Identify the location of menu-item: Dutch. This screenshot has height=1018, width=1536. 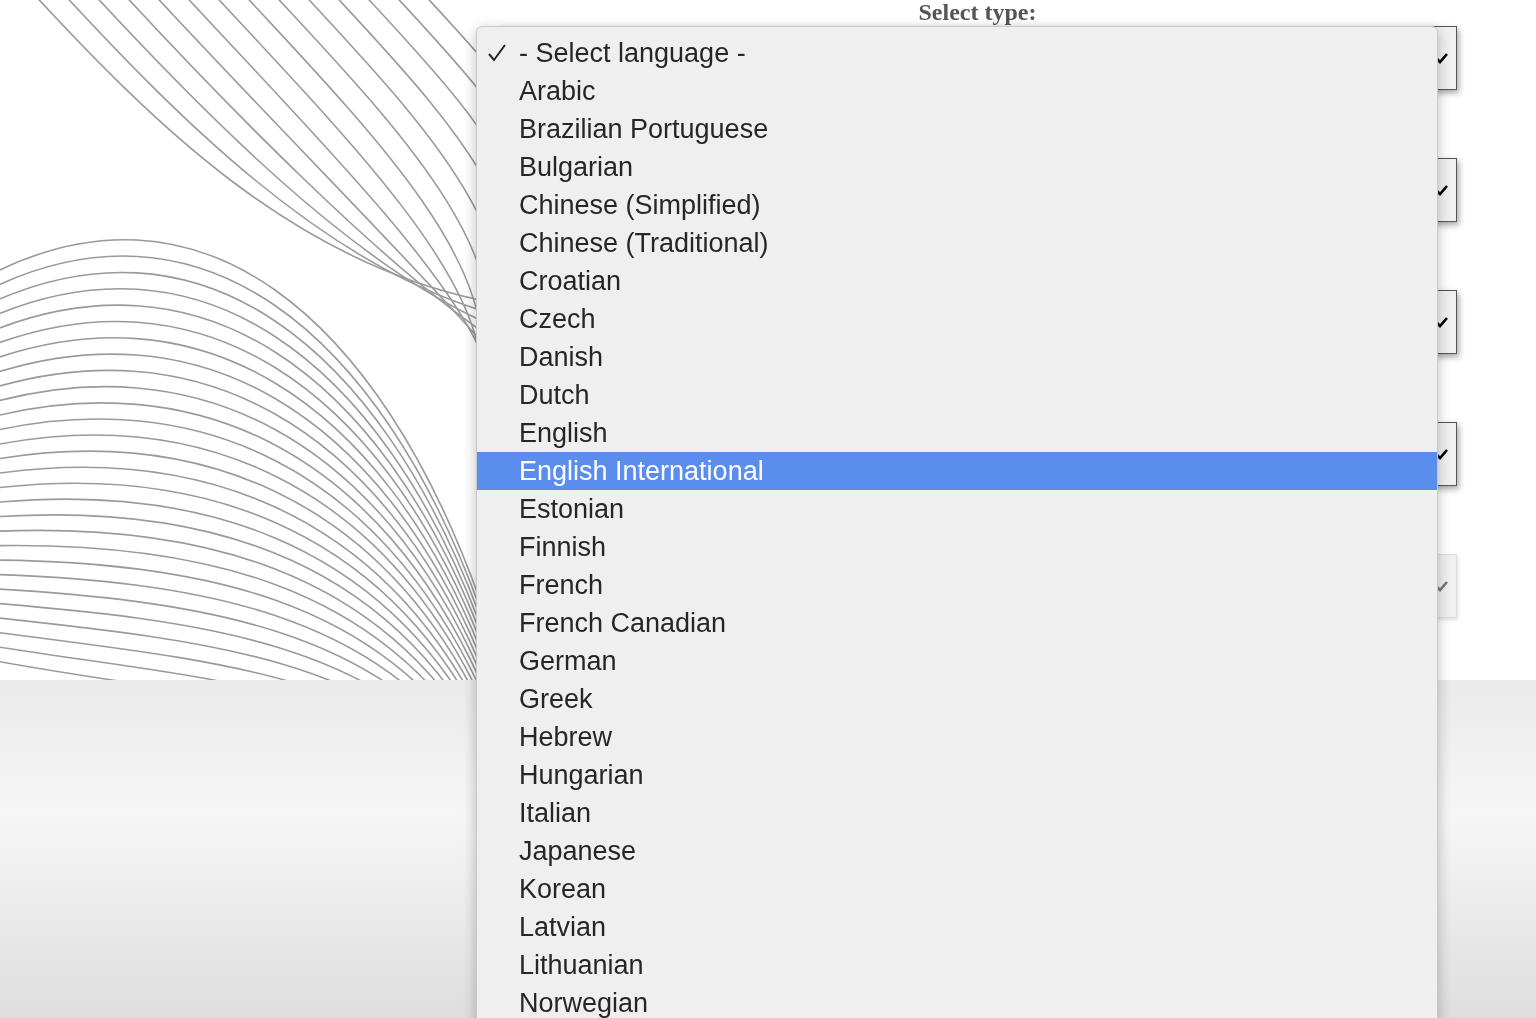
(957, 395).